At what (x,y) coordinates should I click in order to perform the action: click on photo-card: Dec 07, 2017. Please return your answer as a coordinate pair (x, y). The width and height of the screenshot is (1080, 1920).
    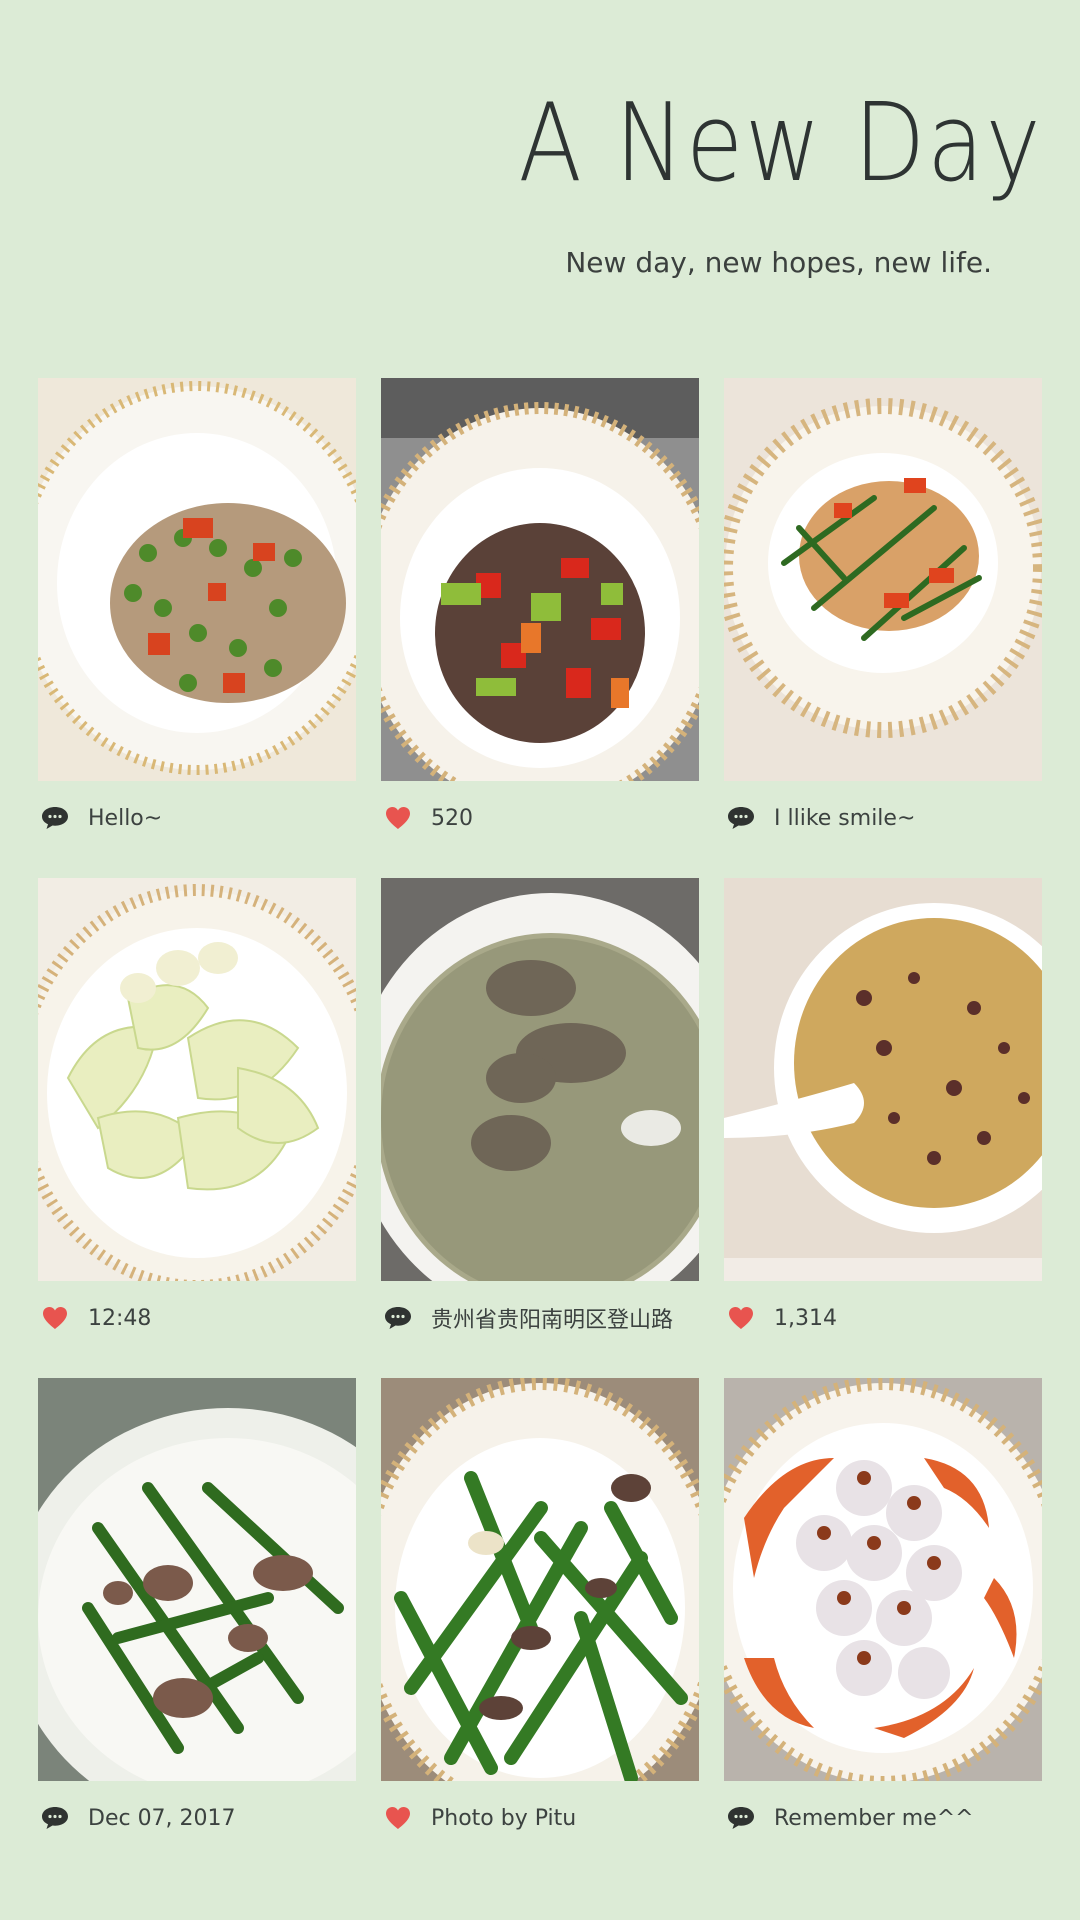
    Looking at the image, I should click on (197, 1628).